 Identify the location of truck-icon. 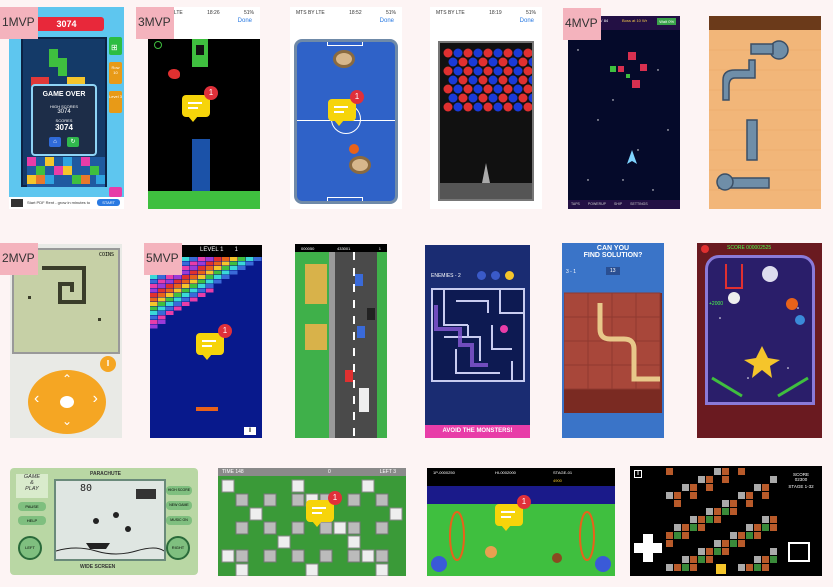
(364, 400).